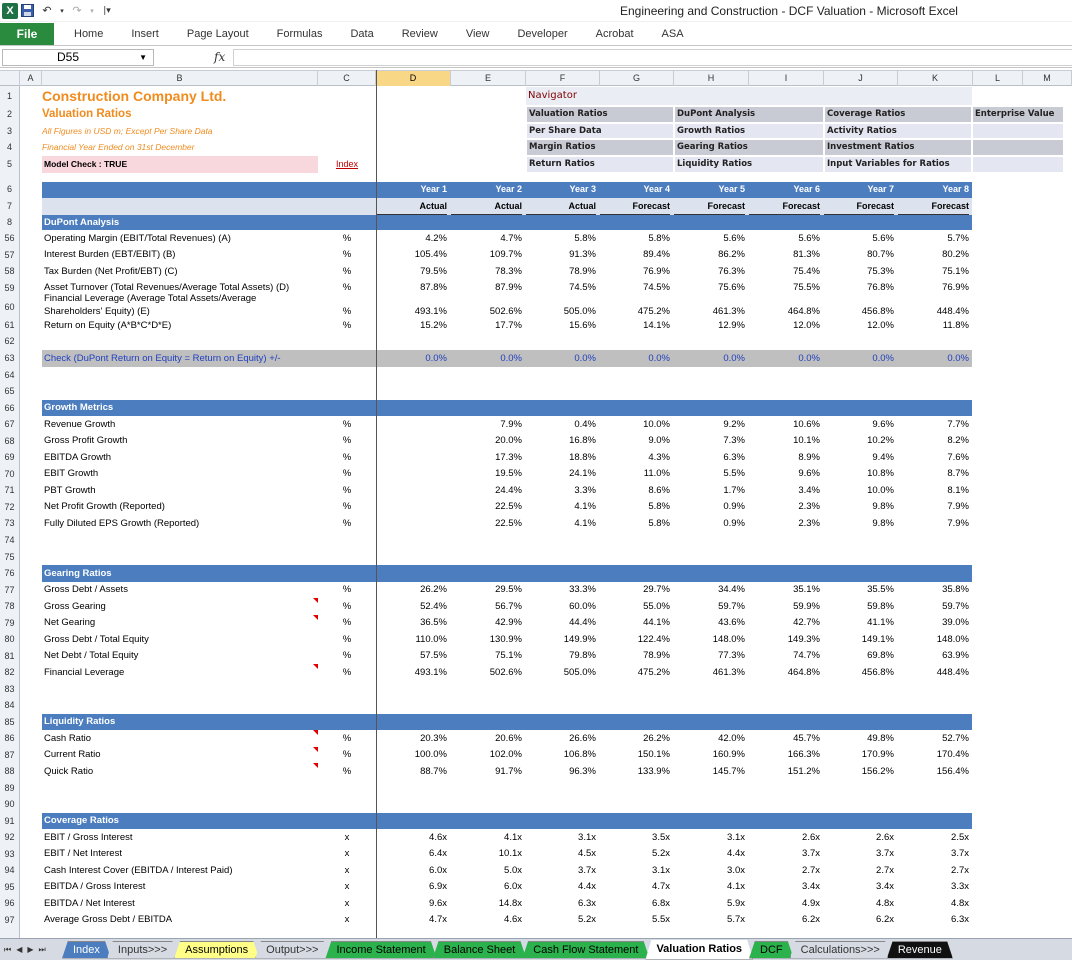  What do you see at coordinates (480, 950) in the screenshot?
I see `sheet-tab-balance-sheet: Balance Sheet` at bounding box center [480, 950].